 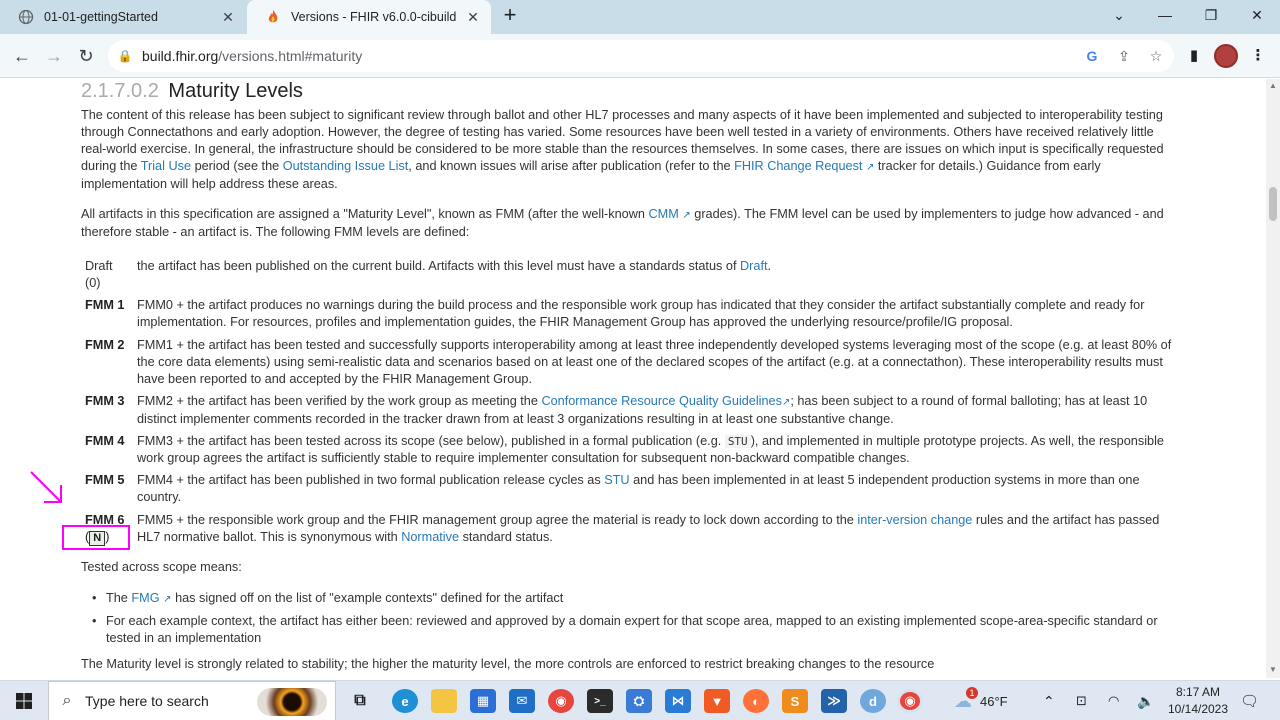 What do you see at coordinates (292, 702) in the screenshot?
I see `search-highlight-image` at bounding box center [292, 702].